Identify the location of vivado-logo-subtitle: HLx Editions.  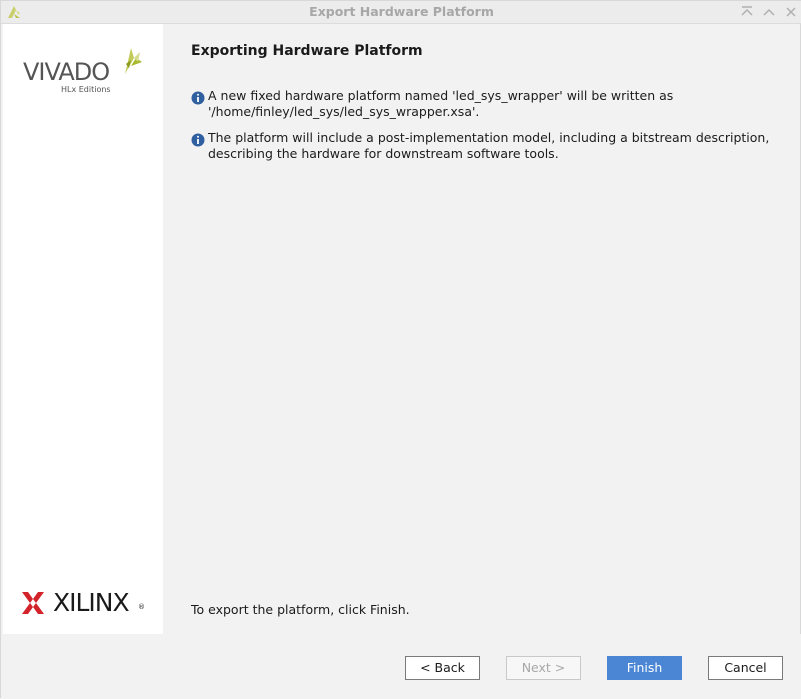
(86, 89).